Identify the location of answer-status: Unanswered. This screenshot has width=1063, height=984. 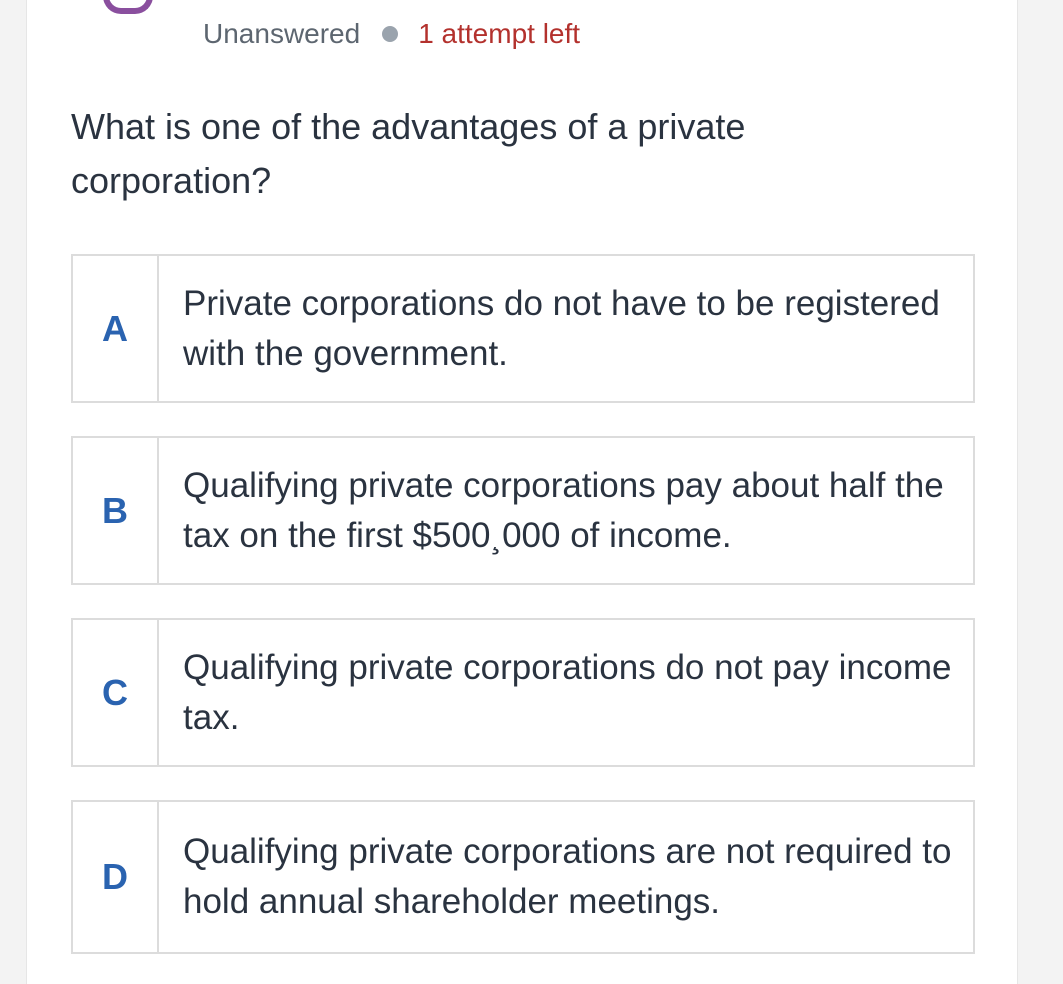
(282, 33).